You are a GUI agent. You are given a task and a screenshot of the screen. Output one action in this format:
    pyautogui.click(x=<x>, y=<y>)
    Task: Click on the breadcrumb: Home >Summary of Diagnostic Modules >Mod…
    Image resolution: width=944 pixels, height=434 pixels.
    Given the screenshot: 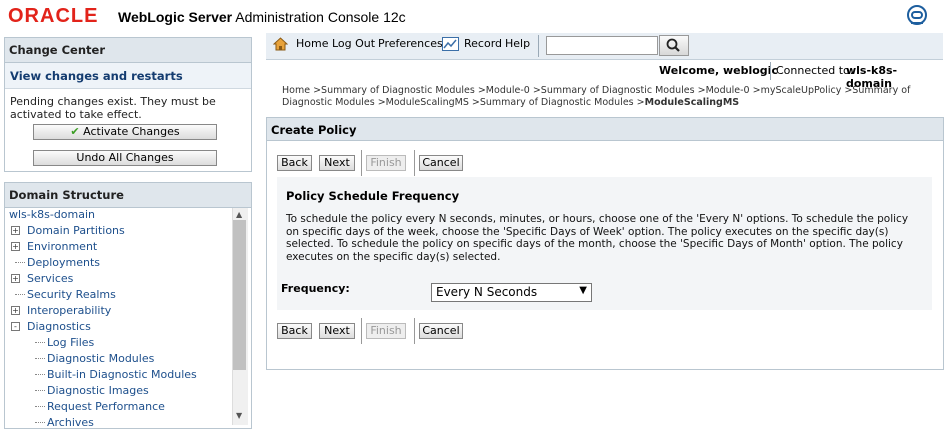 What is the action you would take?
    pyautogui.click(x=602, y=97)
    